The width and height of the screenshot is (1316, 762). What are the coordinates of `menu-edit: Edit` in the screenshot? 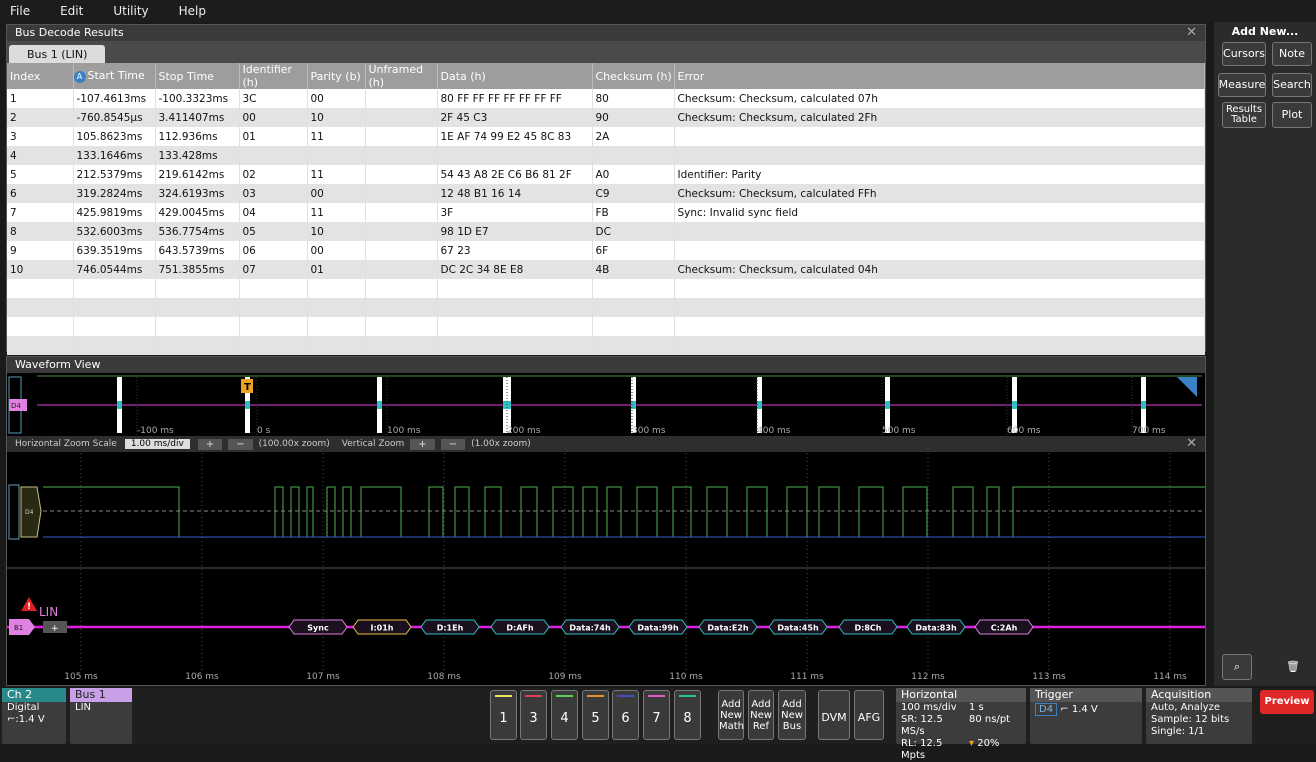 It's located at (71, 11).